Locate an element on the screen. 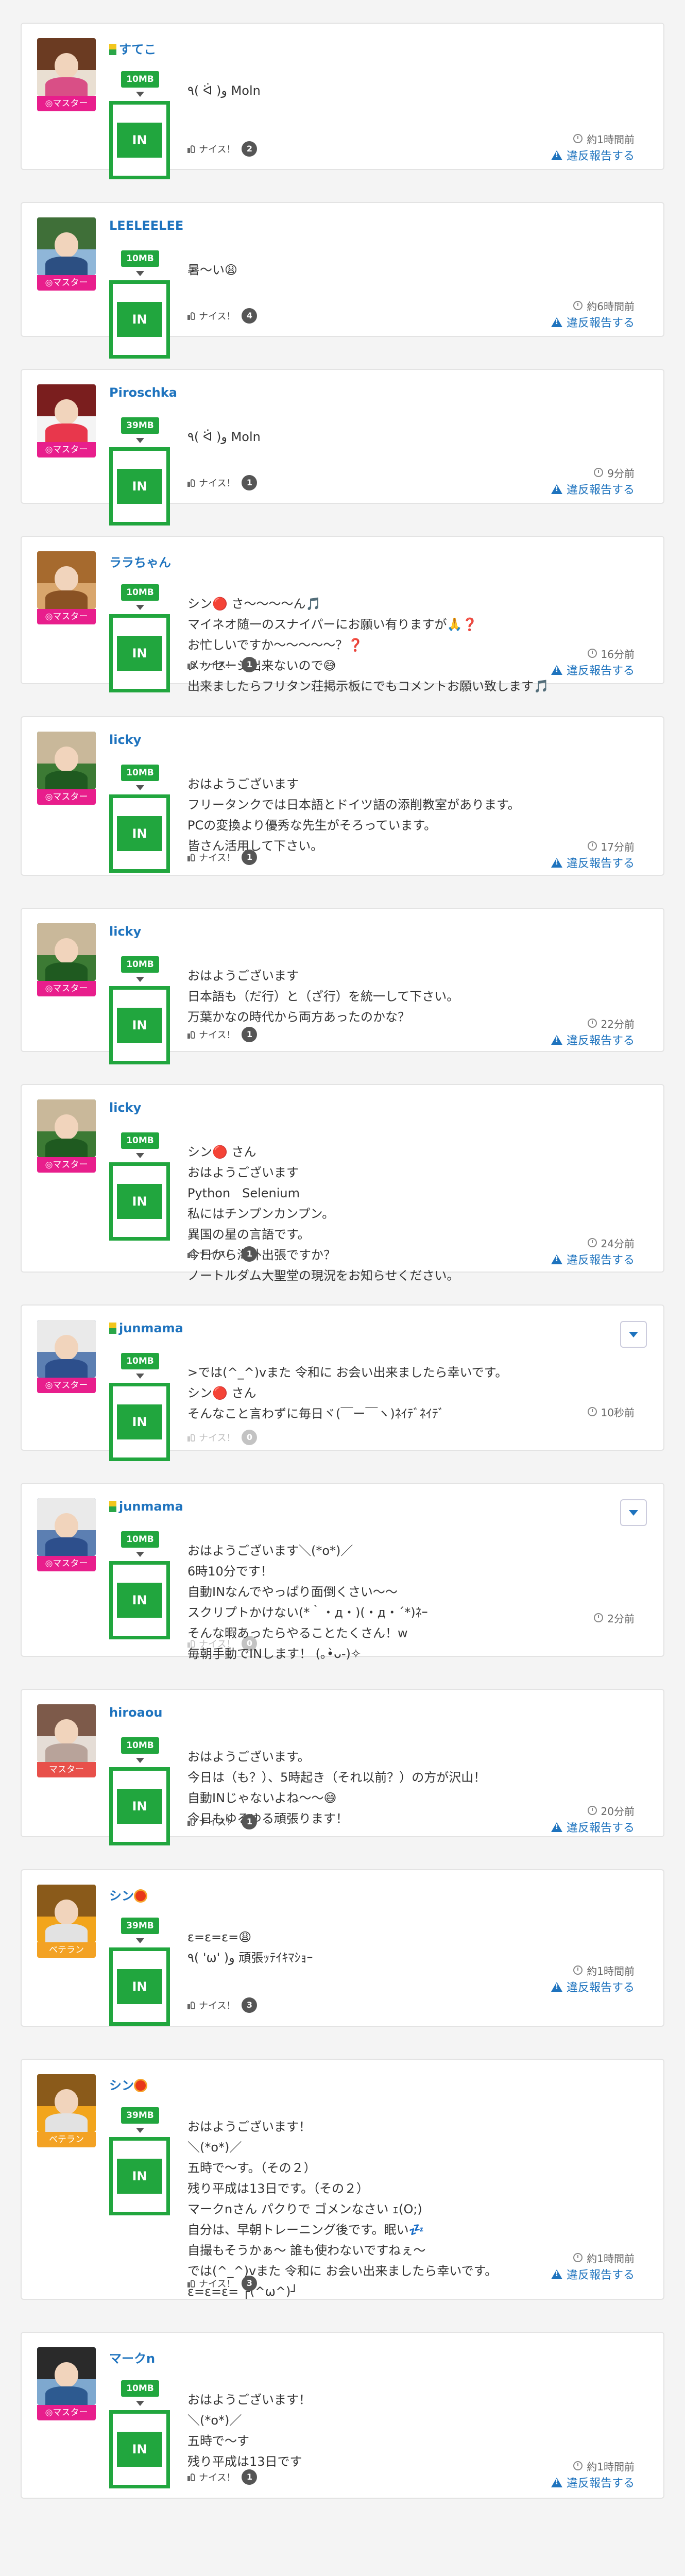 Image resolution: width=685 pixels, height=2576 pixels. username-link: マークn is located at coordinates (132, 2357).